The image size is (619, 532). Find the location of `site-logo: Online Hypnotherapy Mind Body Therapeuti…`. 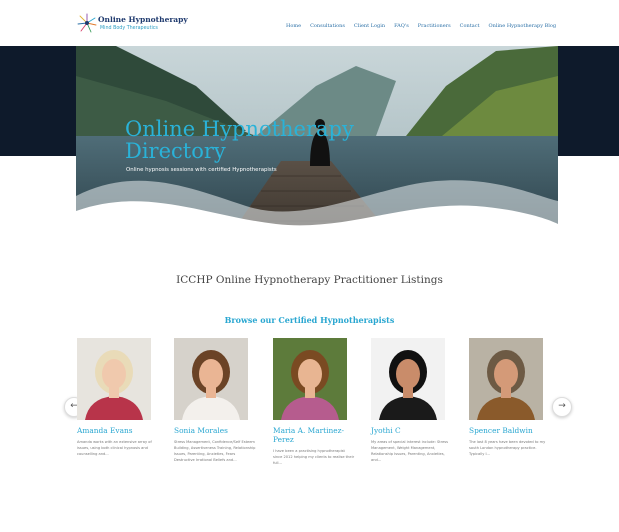

site-logo: Online Hypnotherapy Mind Body Therapeuti… is located at coordinates (132, 25).